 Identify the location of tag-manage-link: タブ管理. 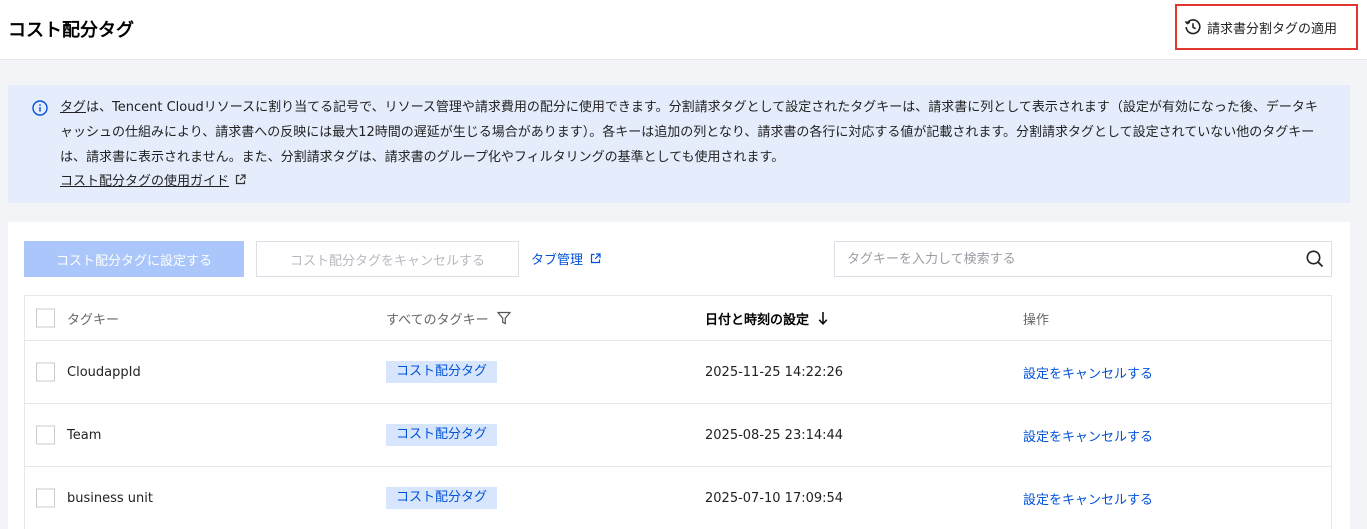
(566, 258).